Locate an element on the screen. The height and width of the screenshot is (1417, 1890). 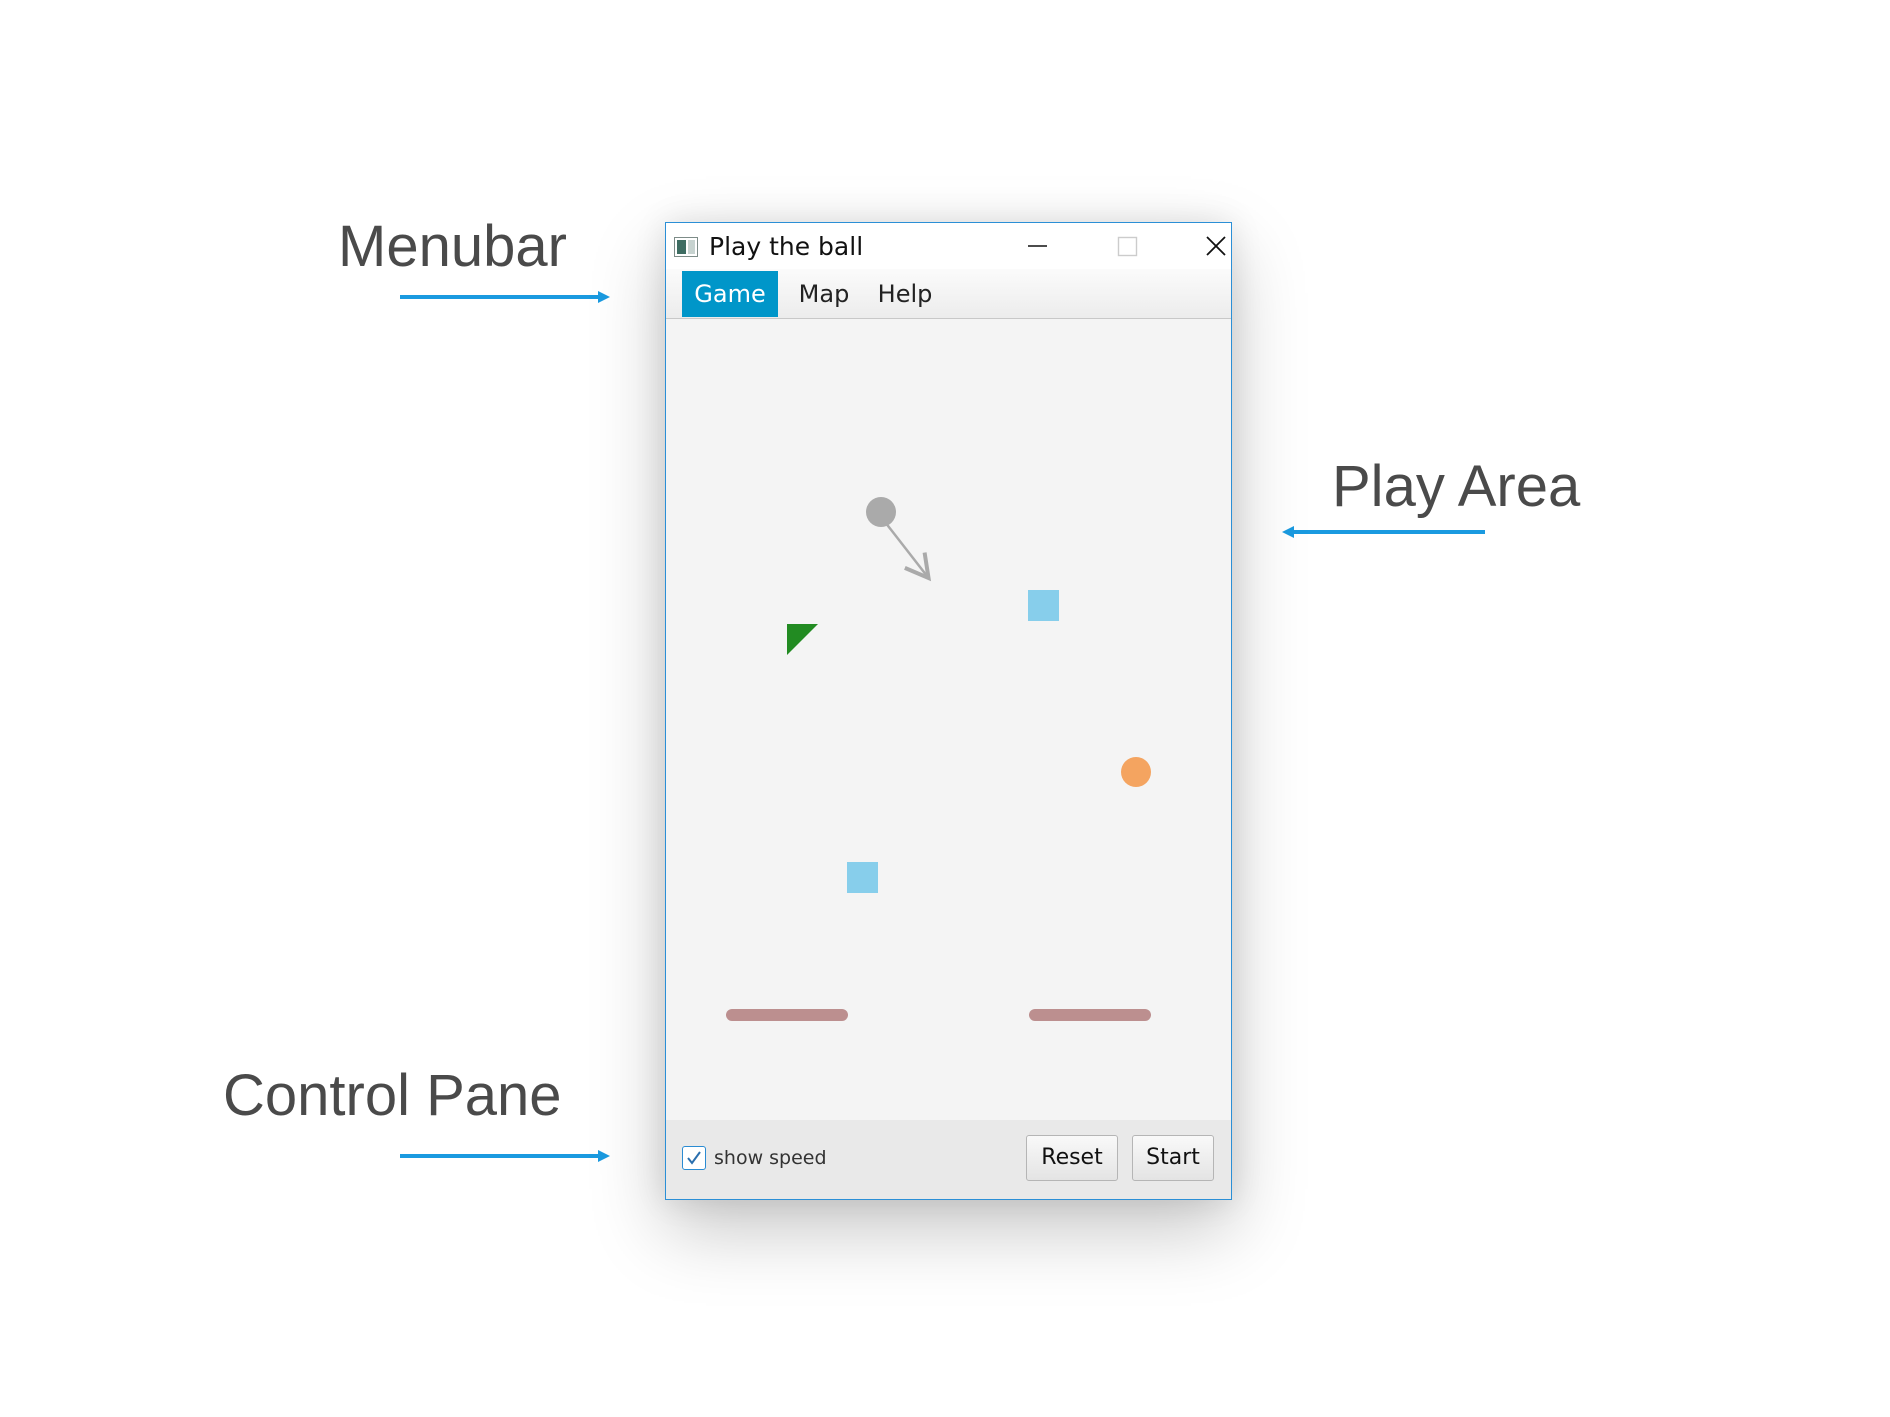
ball-direction-arrow is located at coordinates (908, 551).